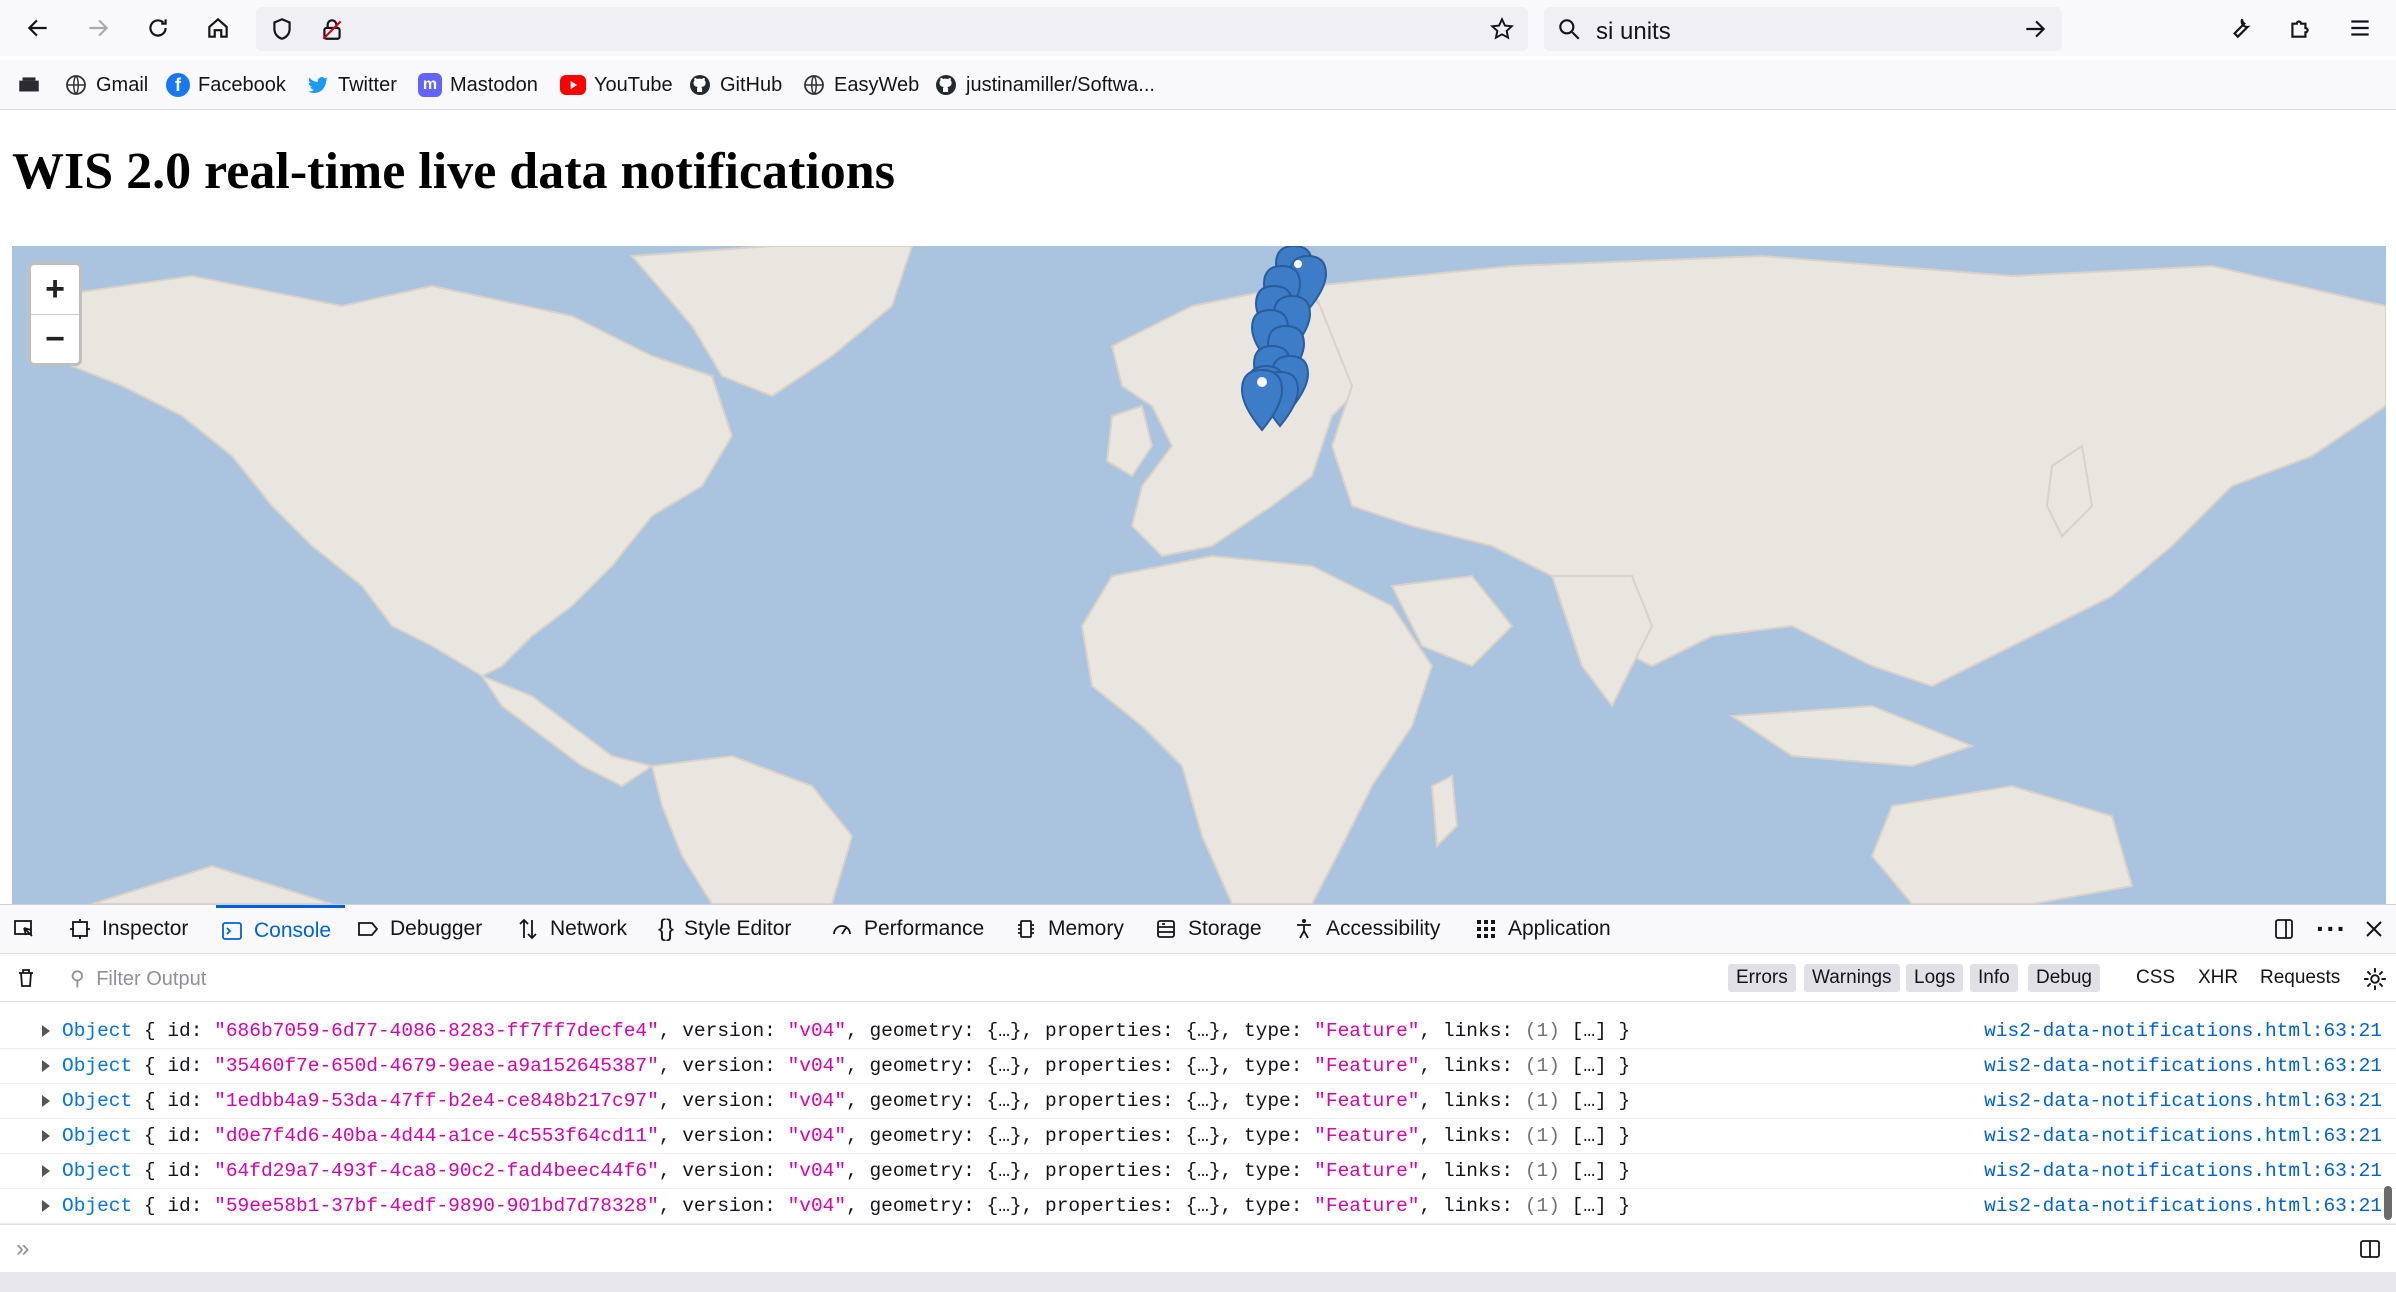 Image resolution: width=2396 pixels, height=1292 pixels. Describe the element at coordinates (29, 85) in the screenshot. I see `bookmarks-menu` at that location.